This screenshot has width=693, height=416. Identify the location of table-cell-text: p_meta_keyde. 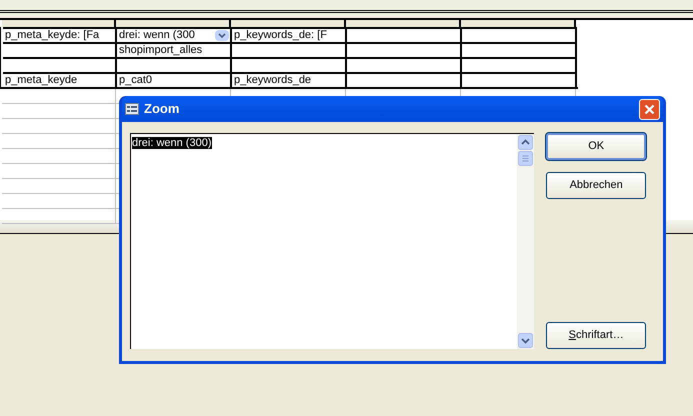
(41, 80).